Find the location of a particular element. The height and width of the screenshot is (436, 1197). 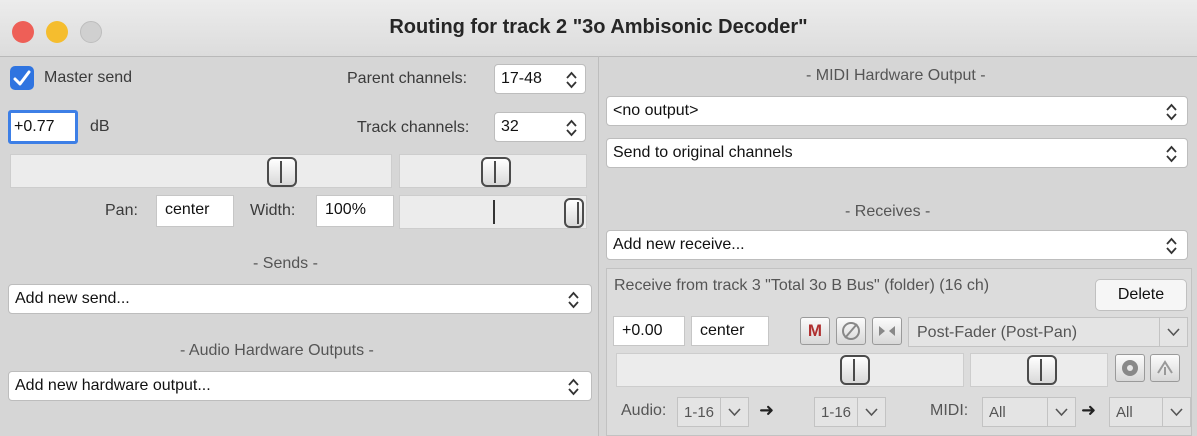

receive-envelope-button is located at coordinates (1130, 368).